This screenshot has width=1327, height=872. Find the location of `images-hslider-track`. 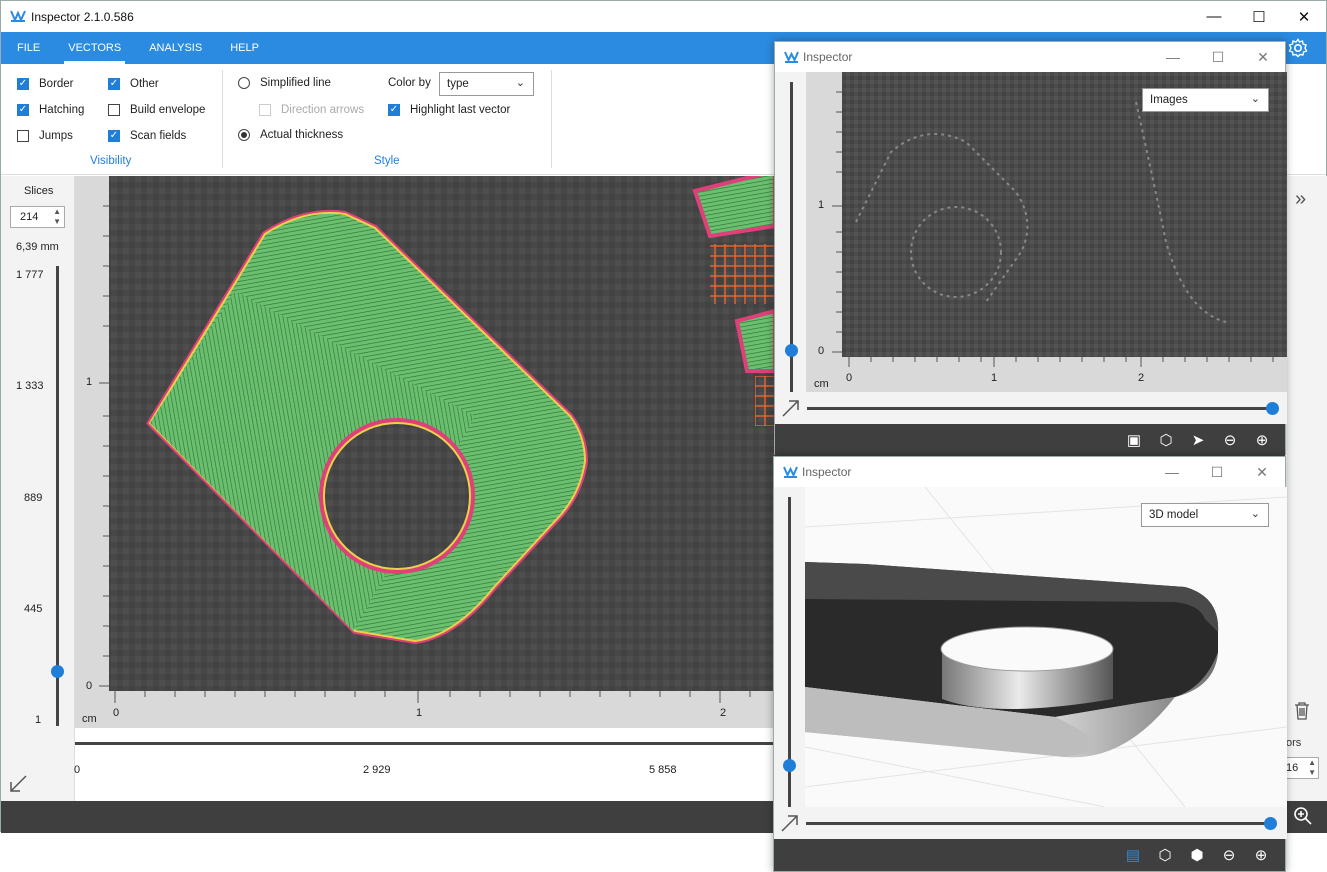

images-hslider-track is located at coordinates (1039, 408).